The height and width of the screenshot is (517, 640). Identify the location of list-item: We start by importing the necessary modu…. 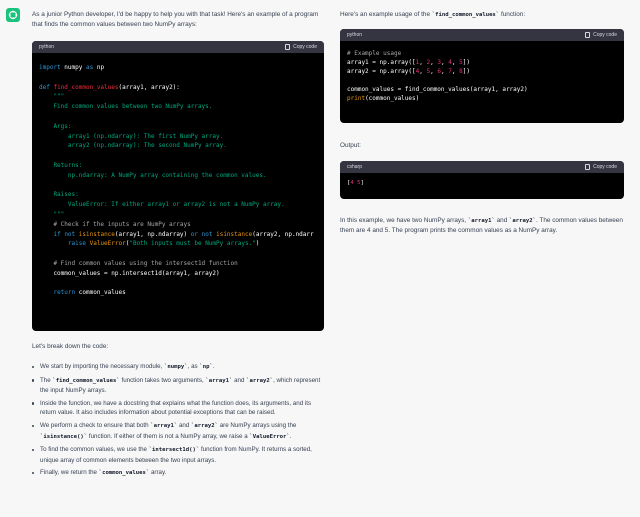
(180, 367).